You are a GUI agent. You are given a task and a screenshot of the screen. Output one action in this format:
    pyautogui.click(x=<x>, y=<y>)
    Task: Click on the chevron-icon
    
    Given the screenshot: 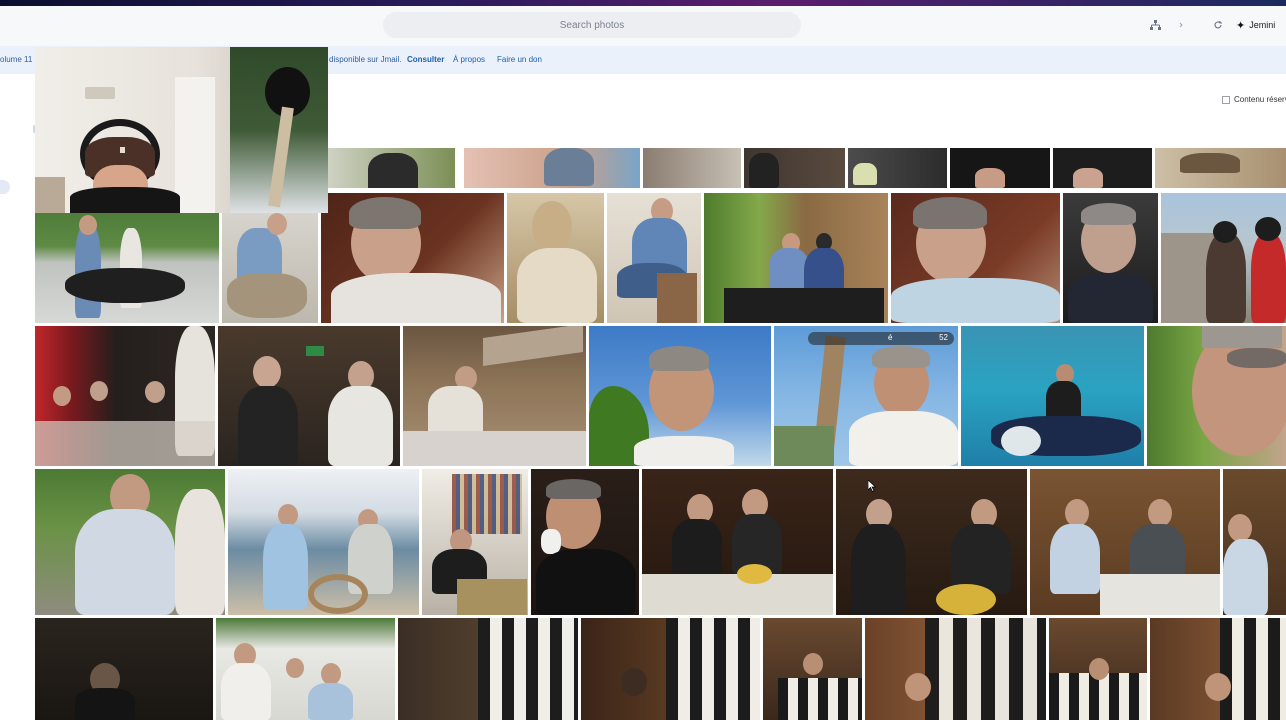 What is the action you would take?
    pyautogui.click(x=1181, y=25)
    